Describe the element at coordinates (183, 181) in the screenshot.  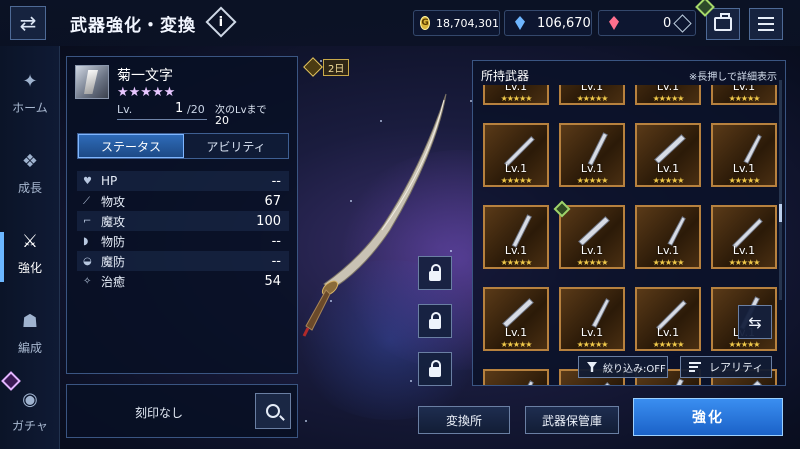
I see `stat-row-hp: ♥ HP --` at that location.